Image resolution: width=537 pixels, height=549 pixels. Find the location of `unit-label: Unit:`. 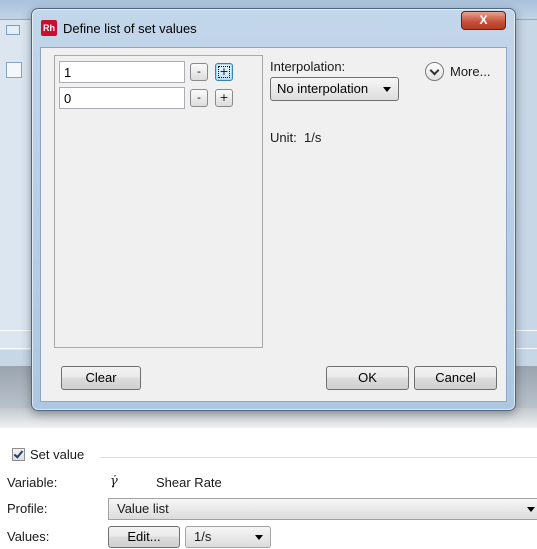

unit-label: Unit: is located at coordinates (283, 137).